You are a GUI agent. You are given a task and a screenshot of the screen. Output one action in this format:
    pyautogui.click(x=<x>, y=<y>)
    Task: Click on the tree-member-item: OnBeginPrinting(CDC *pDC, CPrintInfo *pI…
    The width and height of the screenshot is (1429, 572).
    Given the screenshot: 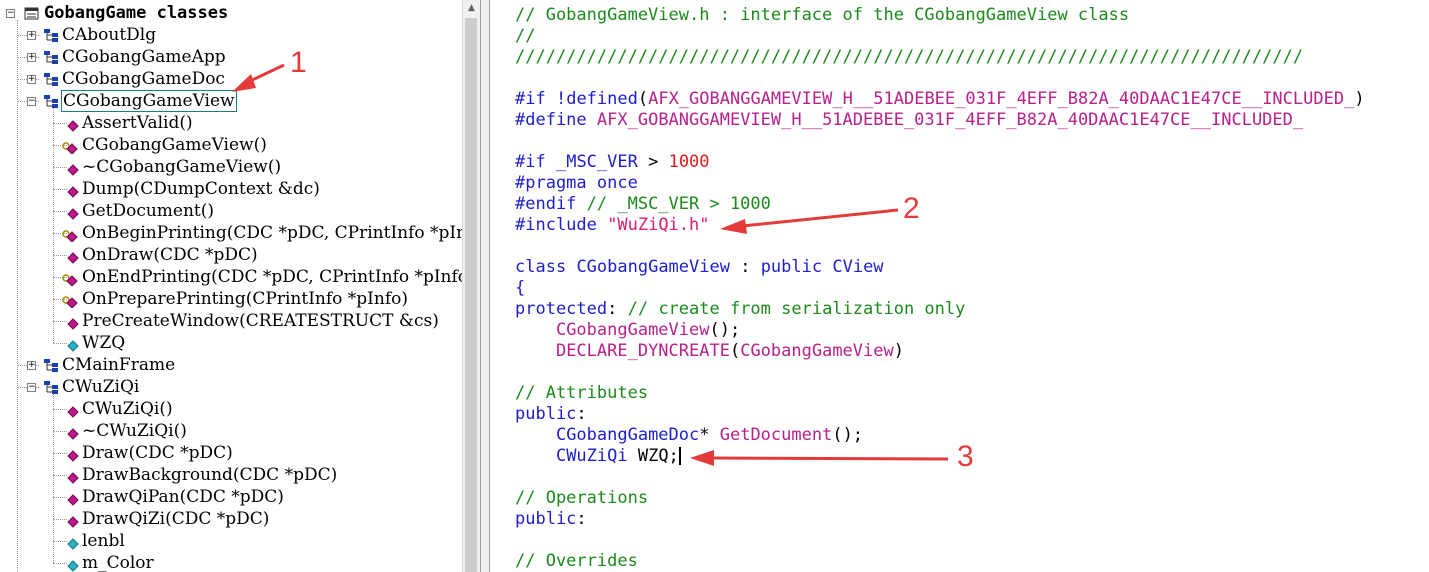 What is the action you would take?
    pyautogui.click(x=272, y=233)
    